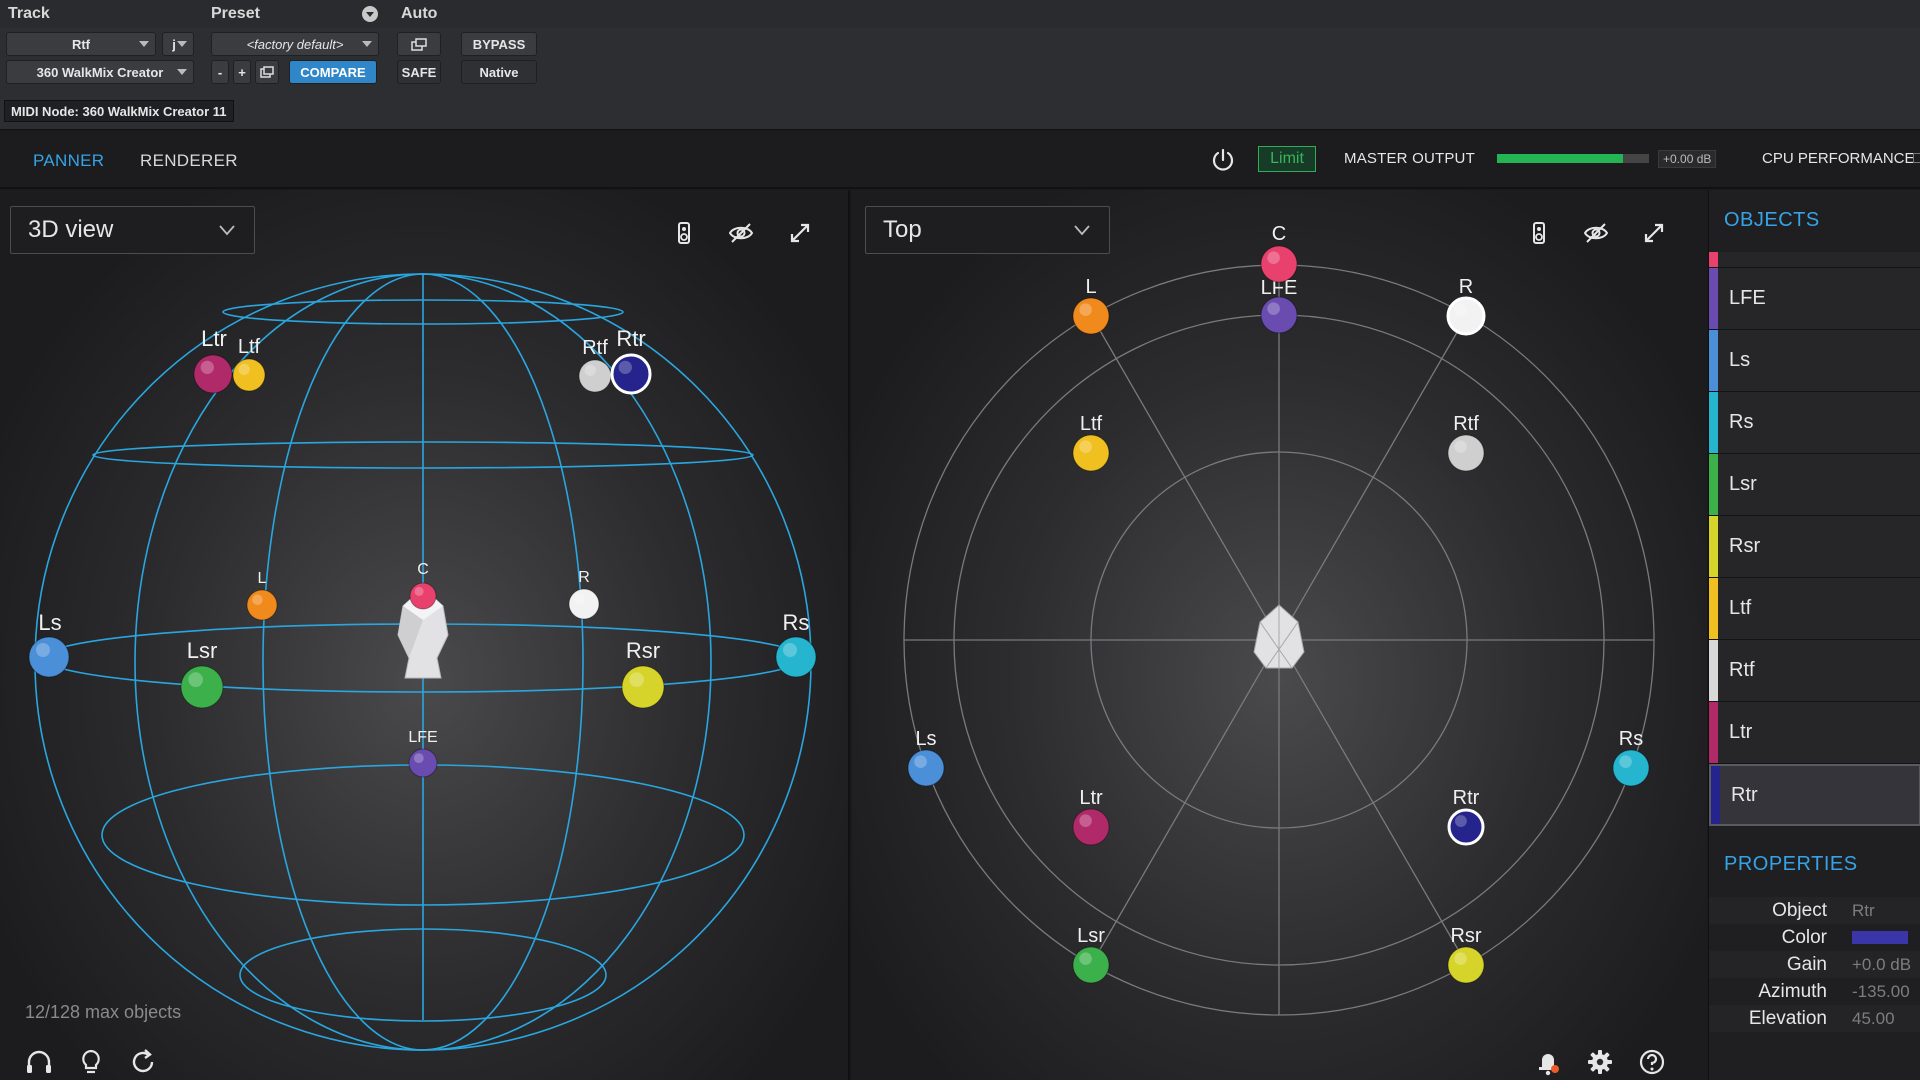  I want to click on object-list-item: Rs, so click(1814, 423).